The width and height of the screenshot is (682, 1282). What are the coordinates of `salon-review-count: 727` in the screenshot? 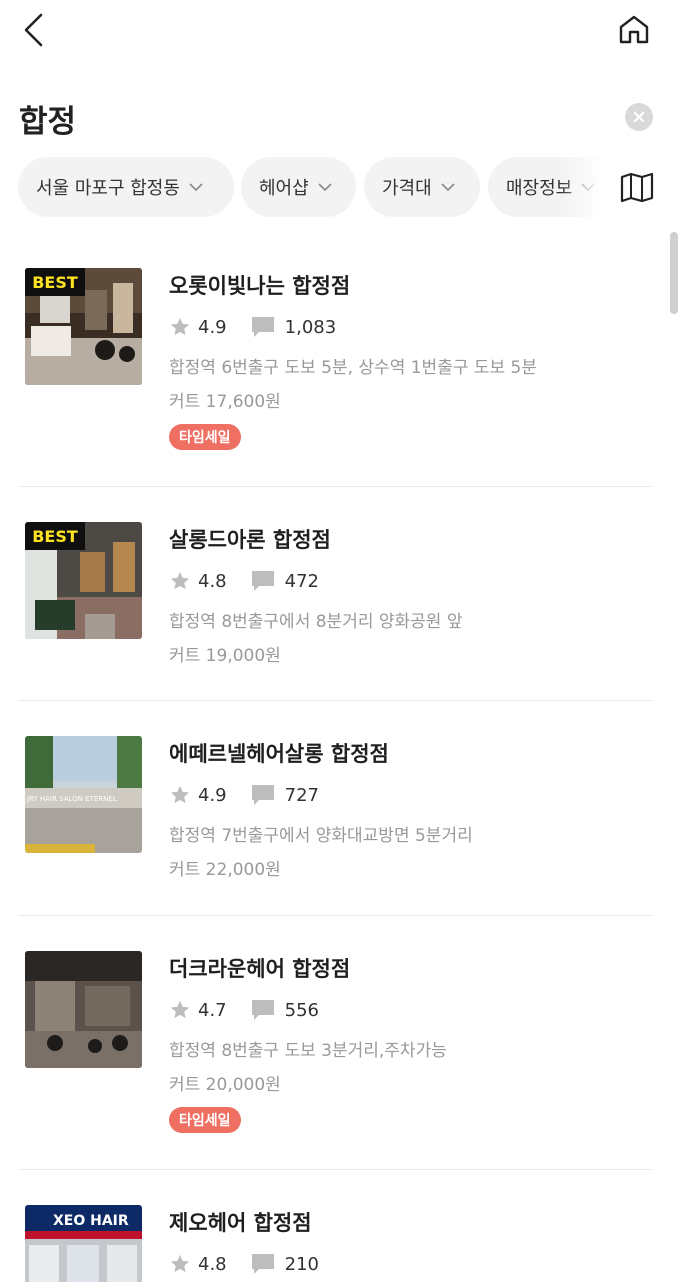 It's located at (301, 795).